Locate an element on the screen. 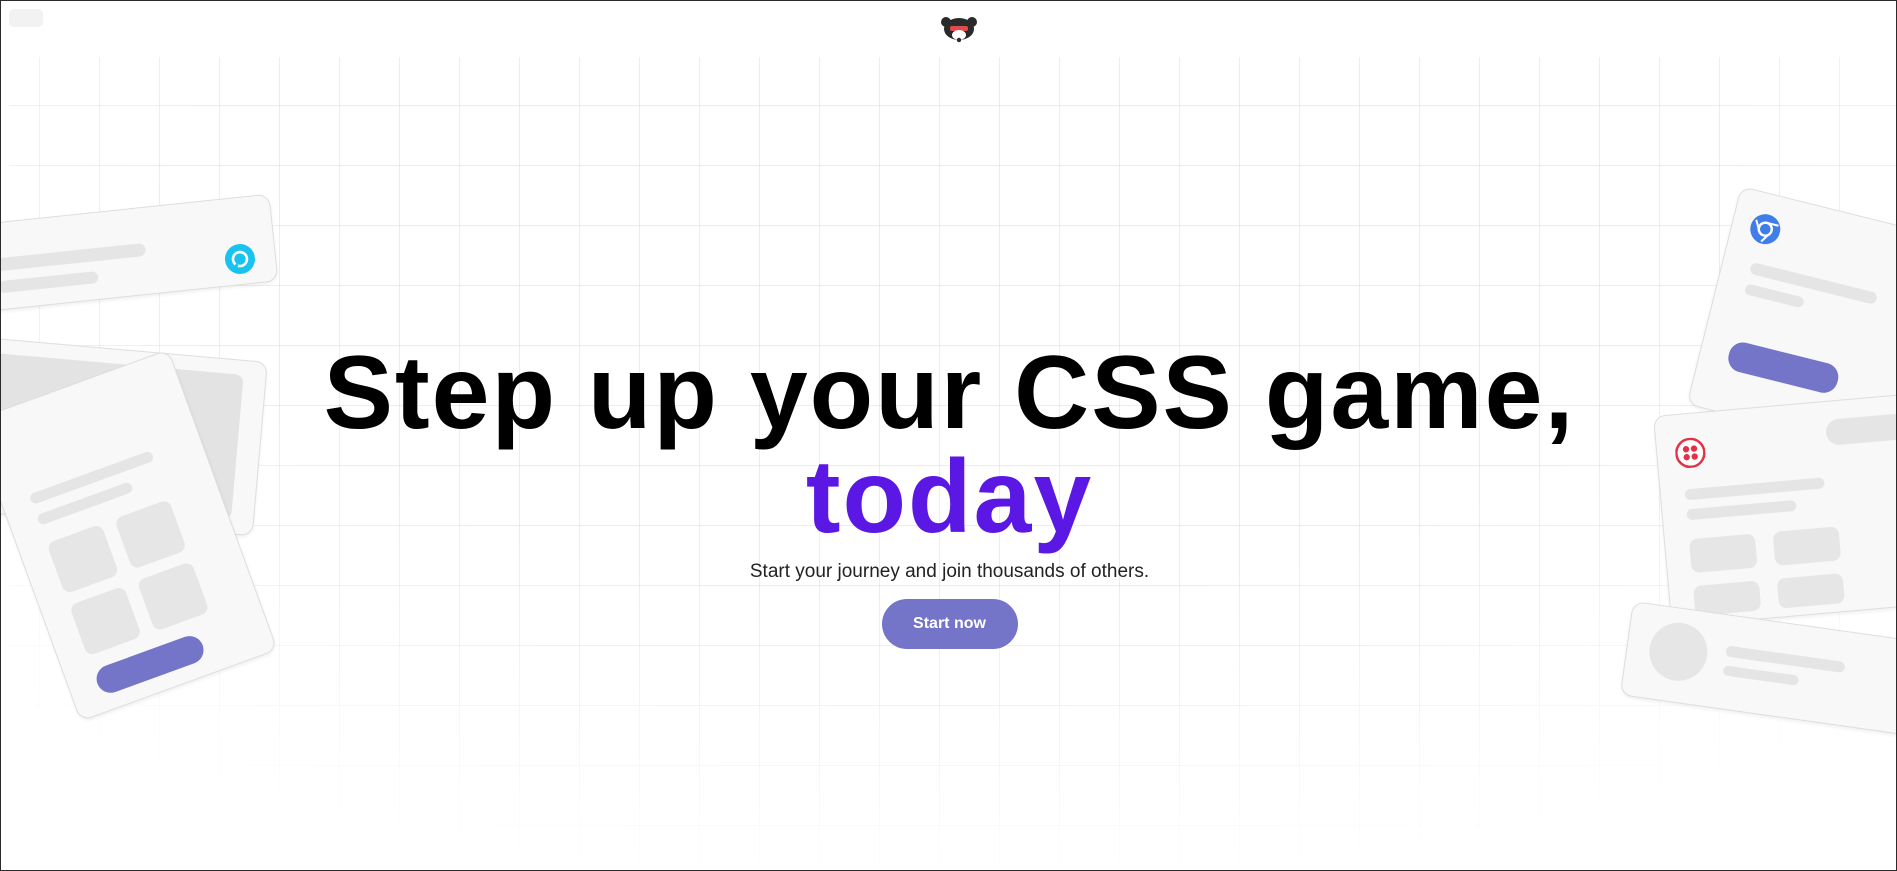  alexa-ring-icon is located at coordinates (239, 259).